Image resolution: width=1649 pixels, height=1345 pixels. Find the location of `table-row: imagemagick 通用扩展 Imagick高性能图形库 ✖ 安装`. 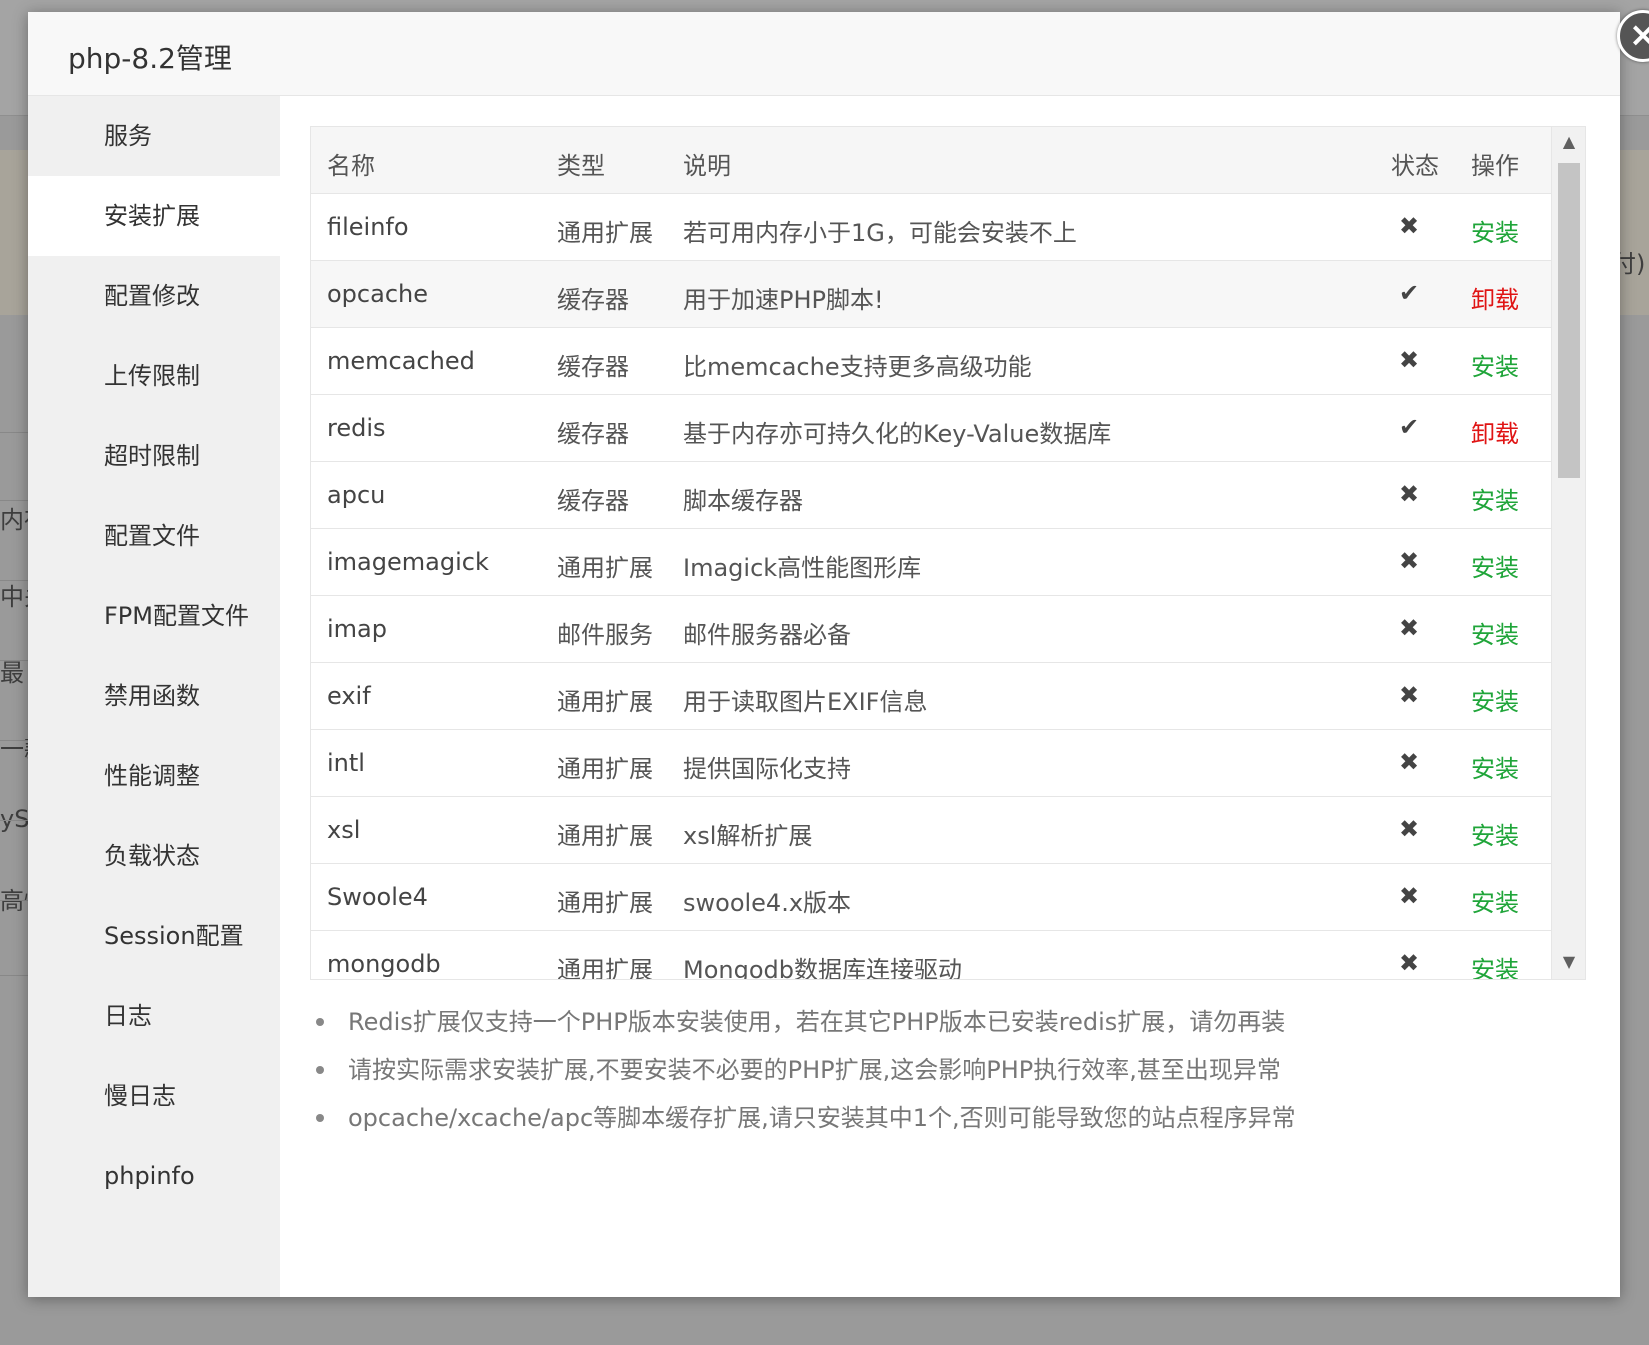

table-row: imagemagick 通用扩展 Imagick高性能图形库 ✖ 安装 is located at coordinates (931, 562).